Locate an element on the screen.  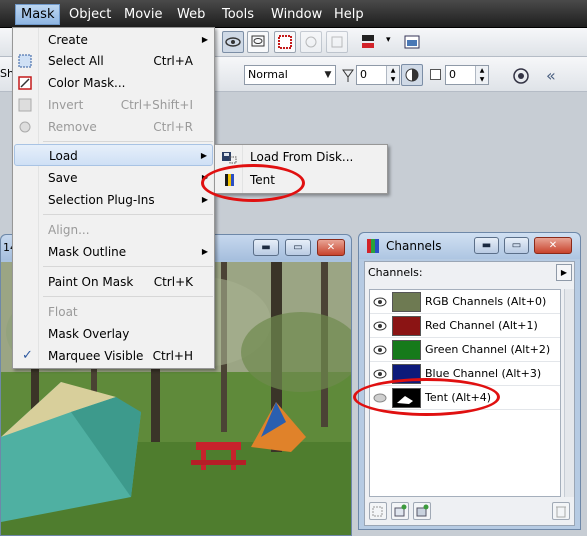
menu-item-shortcut: Ctrl+R is located at coordinates (173, 127).